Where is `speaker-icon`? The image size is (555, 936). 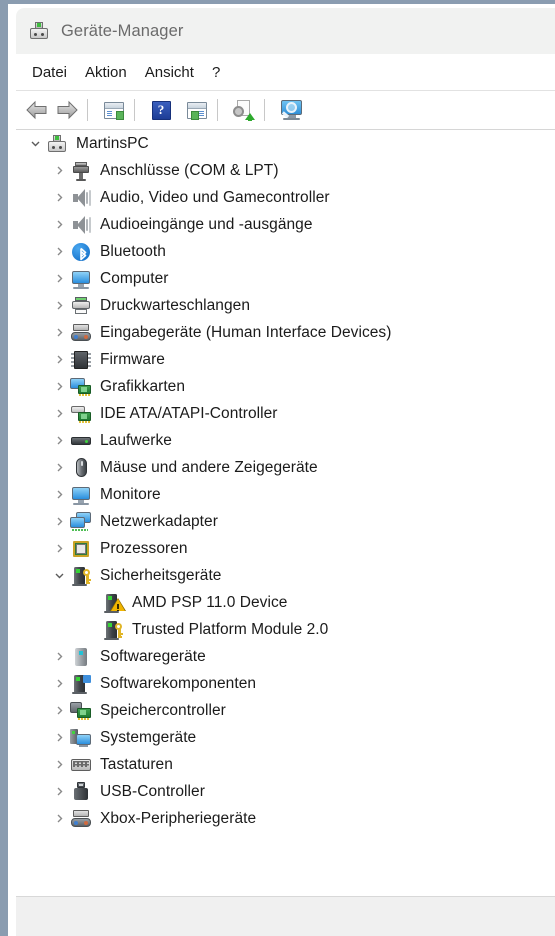
speaker-icon is located at coordinates (81, 225).